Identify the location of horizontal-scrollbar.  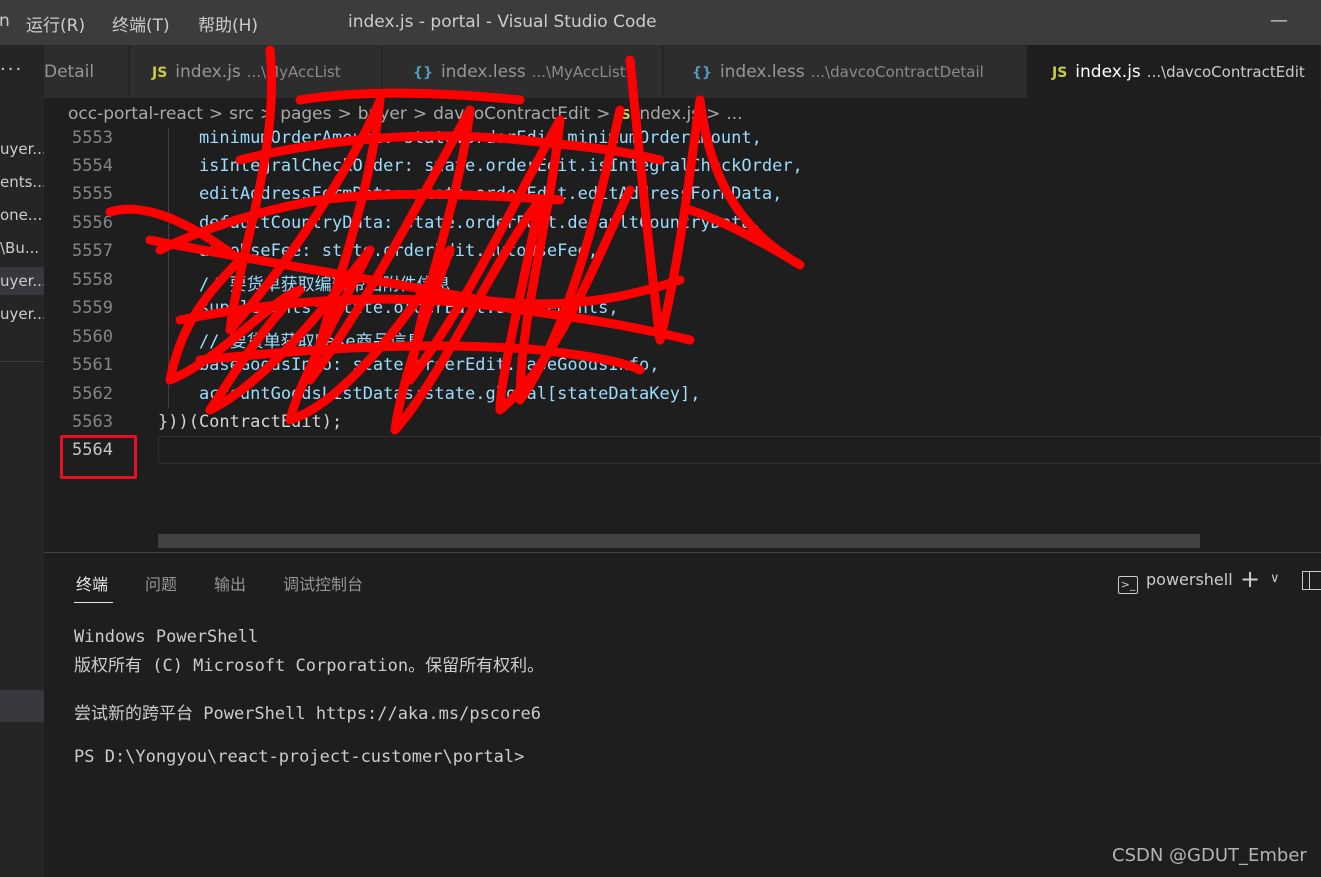
(679, 541).